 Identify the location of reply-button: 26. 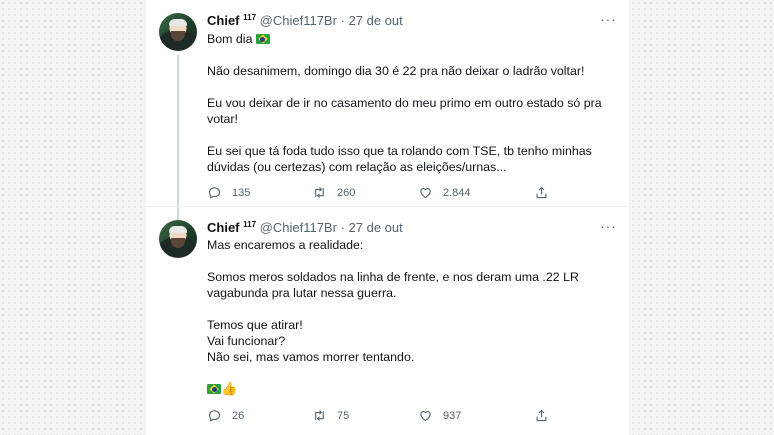
(225, 415).